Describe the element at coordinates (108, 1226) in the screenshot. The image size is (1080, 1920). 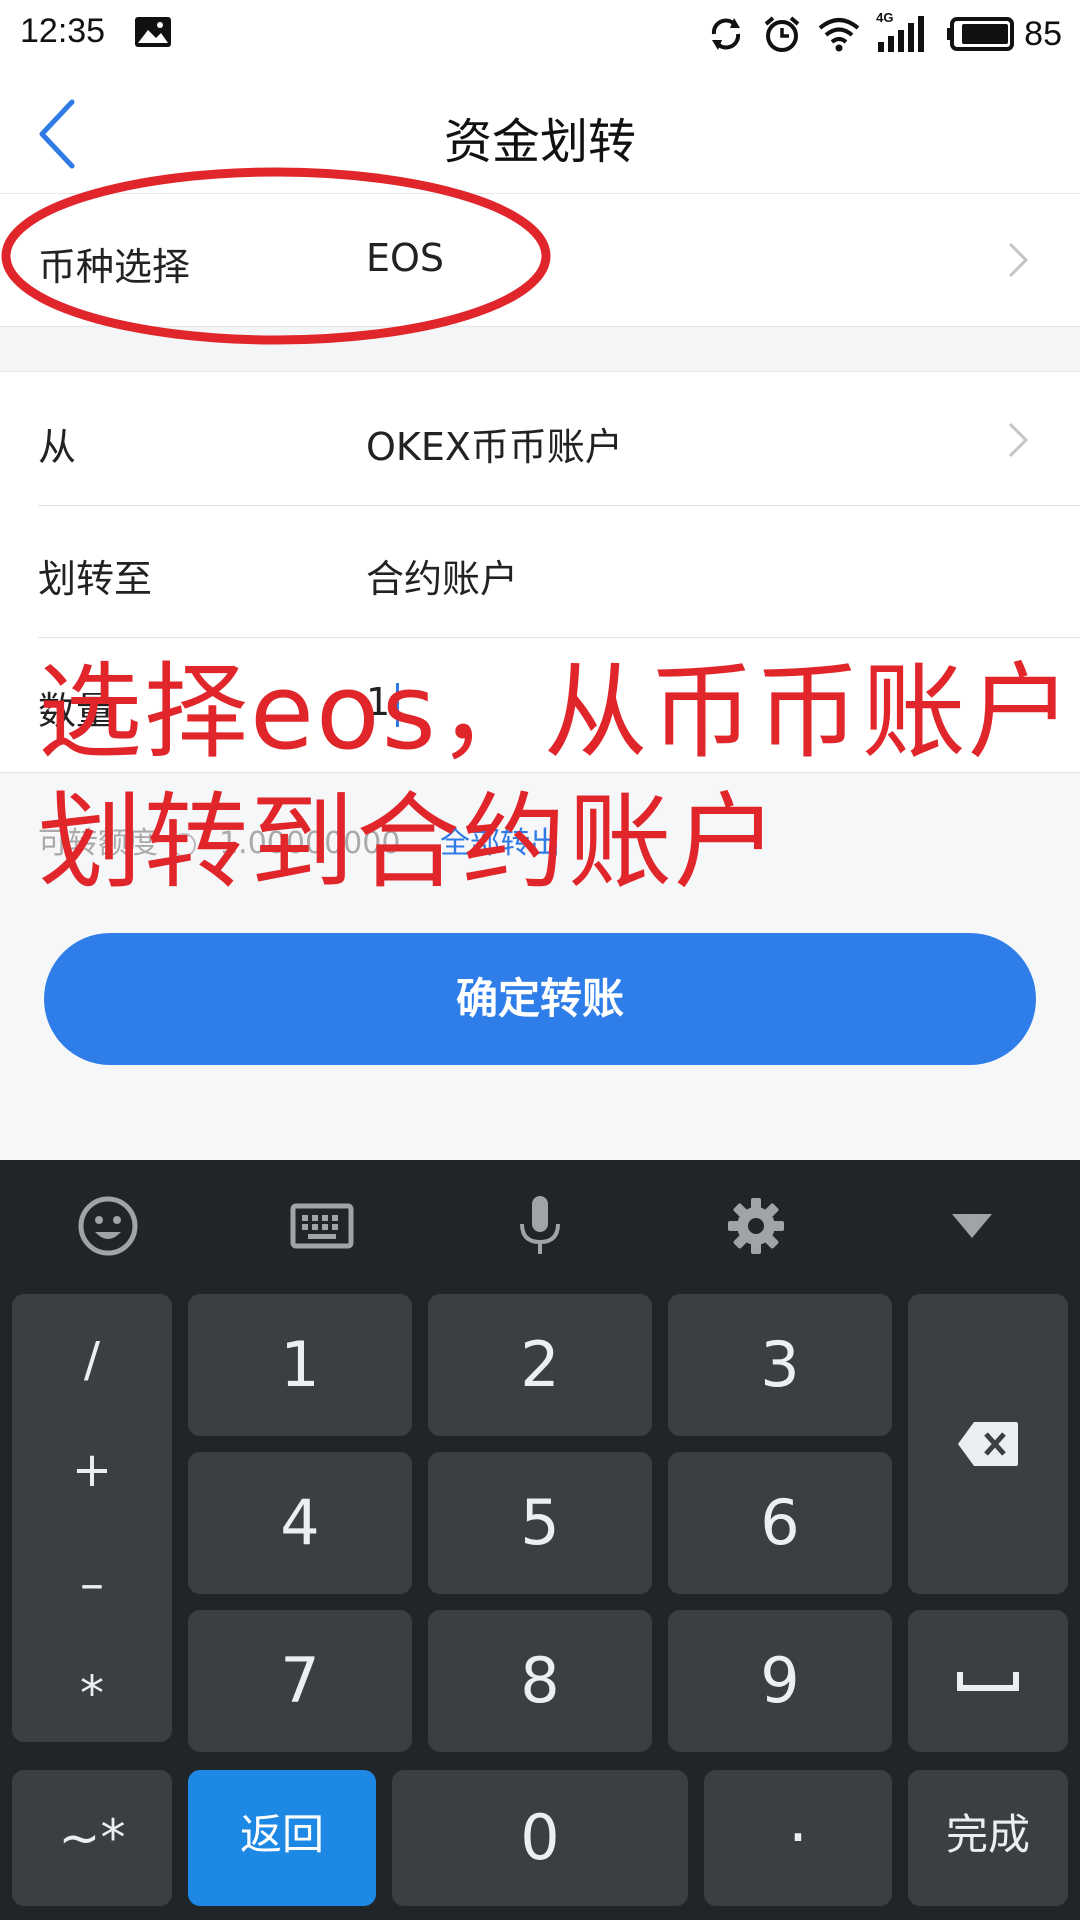
I see `emoji-icon` at that location.